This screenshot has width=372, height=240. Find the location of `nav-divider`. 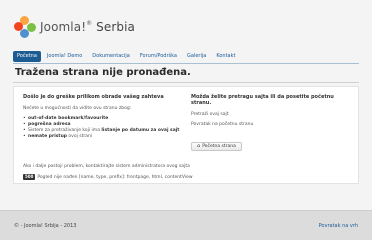

nav-divider is located at coordinates (186, 63).